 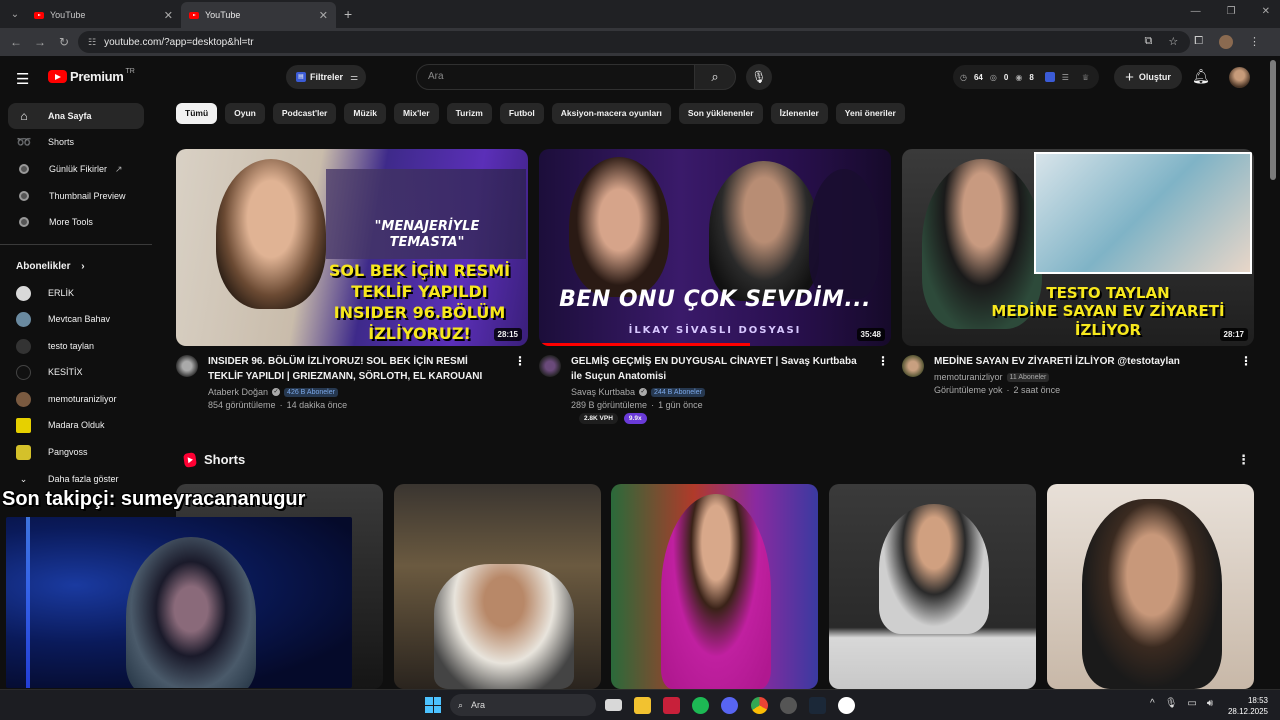 I want to click on thumbnail-person, so click(x=271, y=234).